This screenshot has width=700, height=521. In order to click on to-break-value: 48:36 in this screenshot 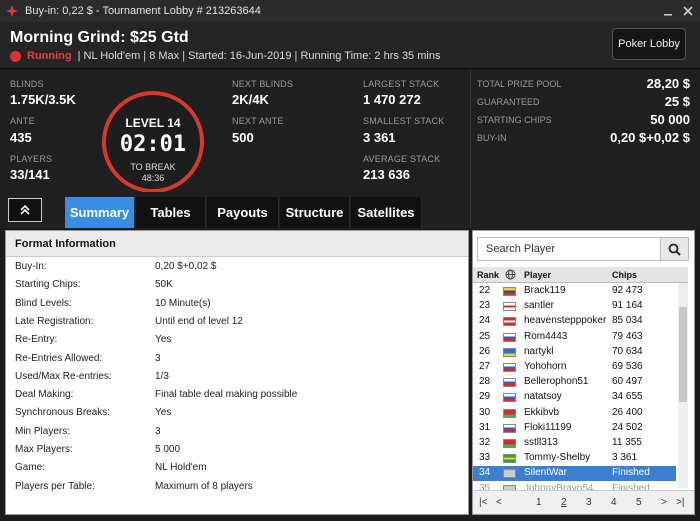, I will do `click(153, 178)`.